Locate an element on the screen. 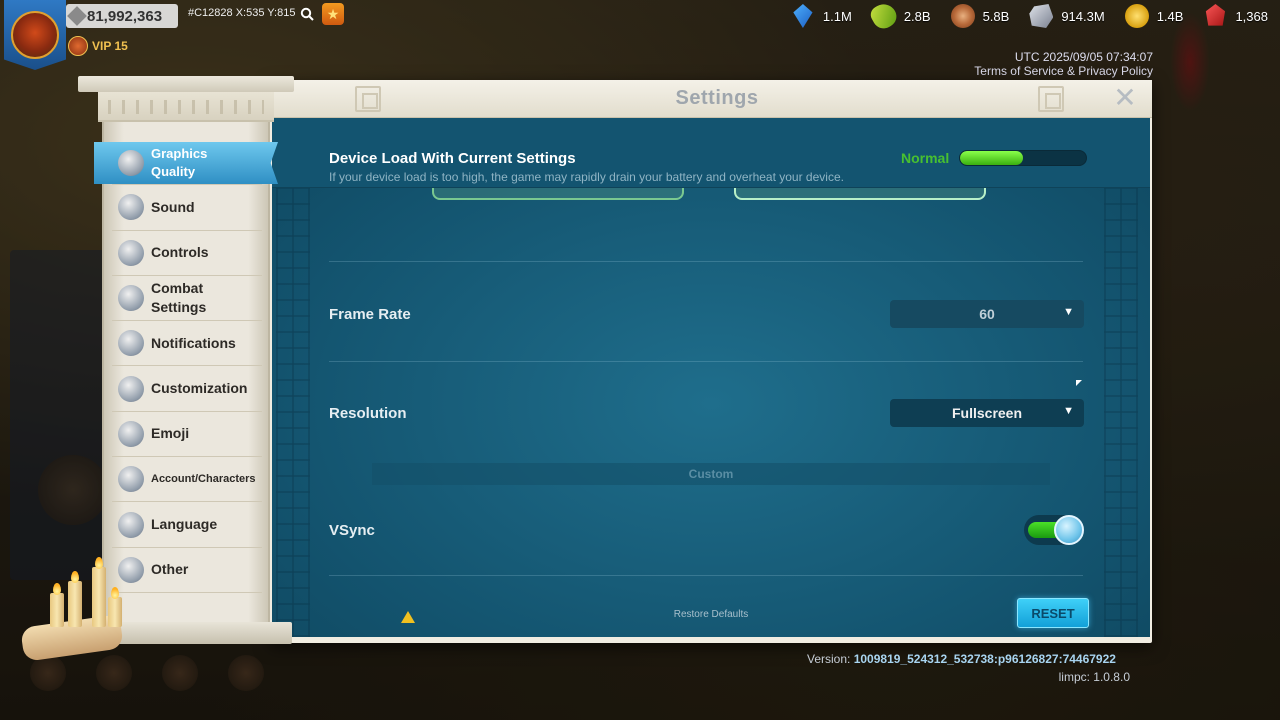  version-prefix: Version: is located at coordinates (830, 659).